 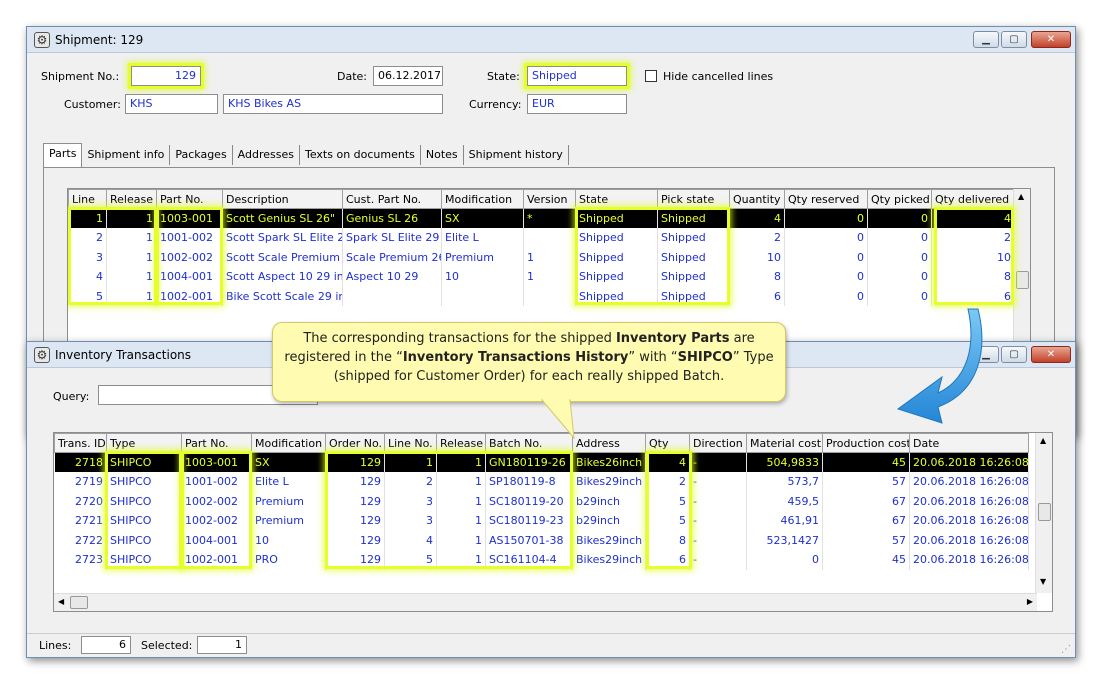 What do you see at coordinates (87, 199) in the screenshot?
I see `col-line: Line` at bounding box center [87, 199].